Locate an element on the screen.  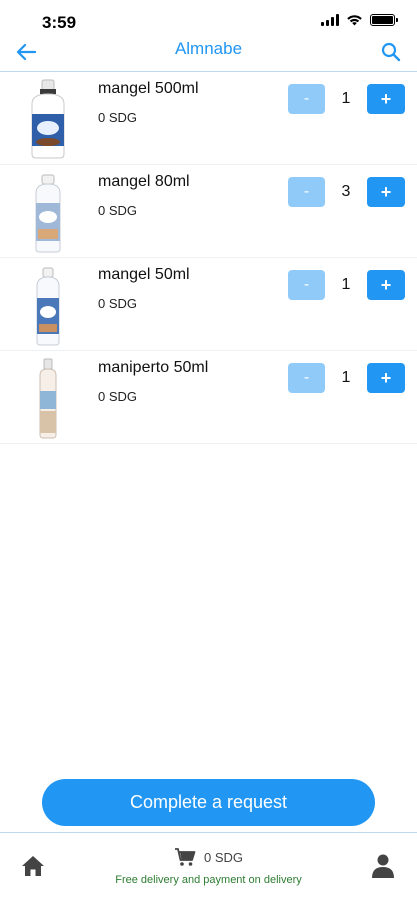
search-button is located at coordinates (391, 52).